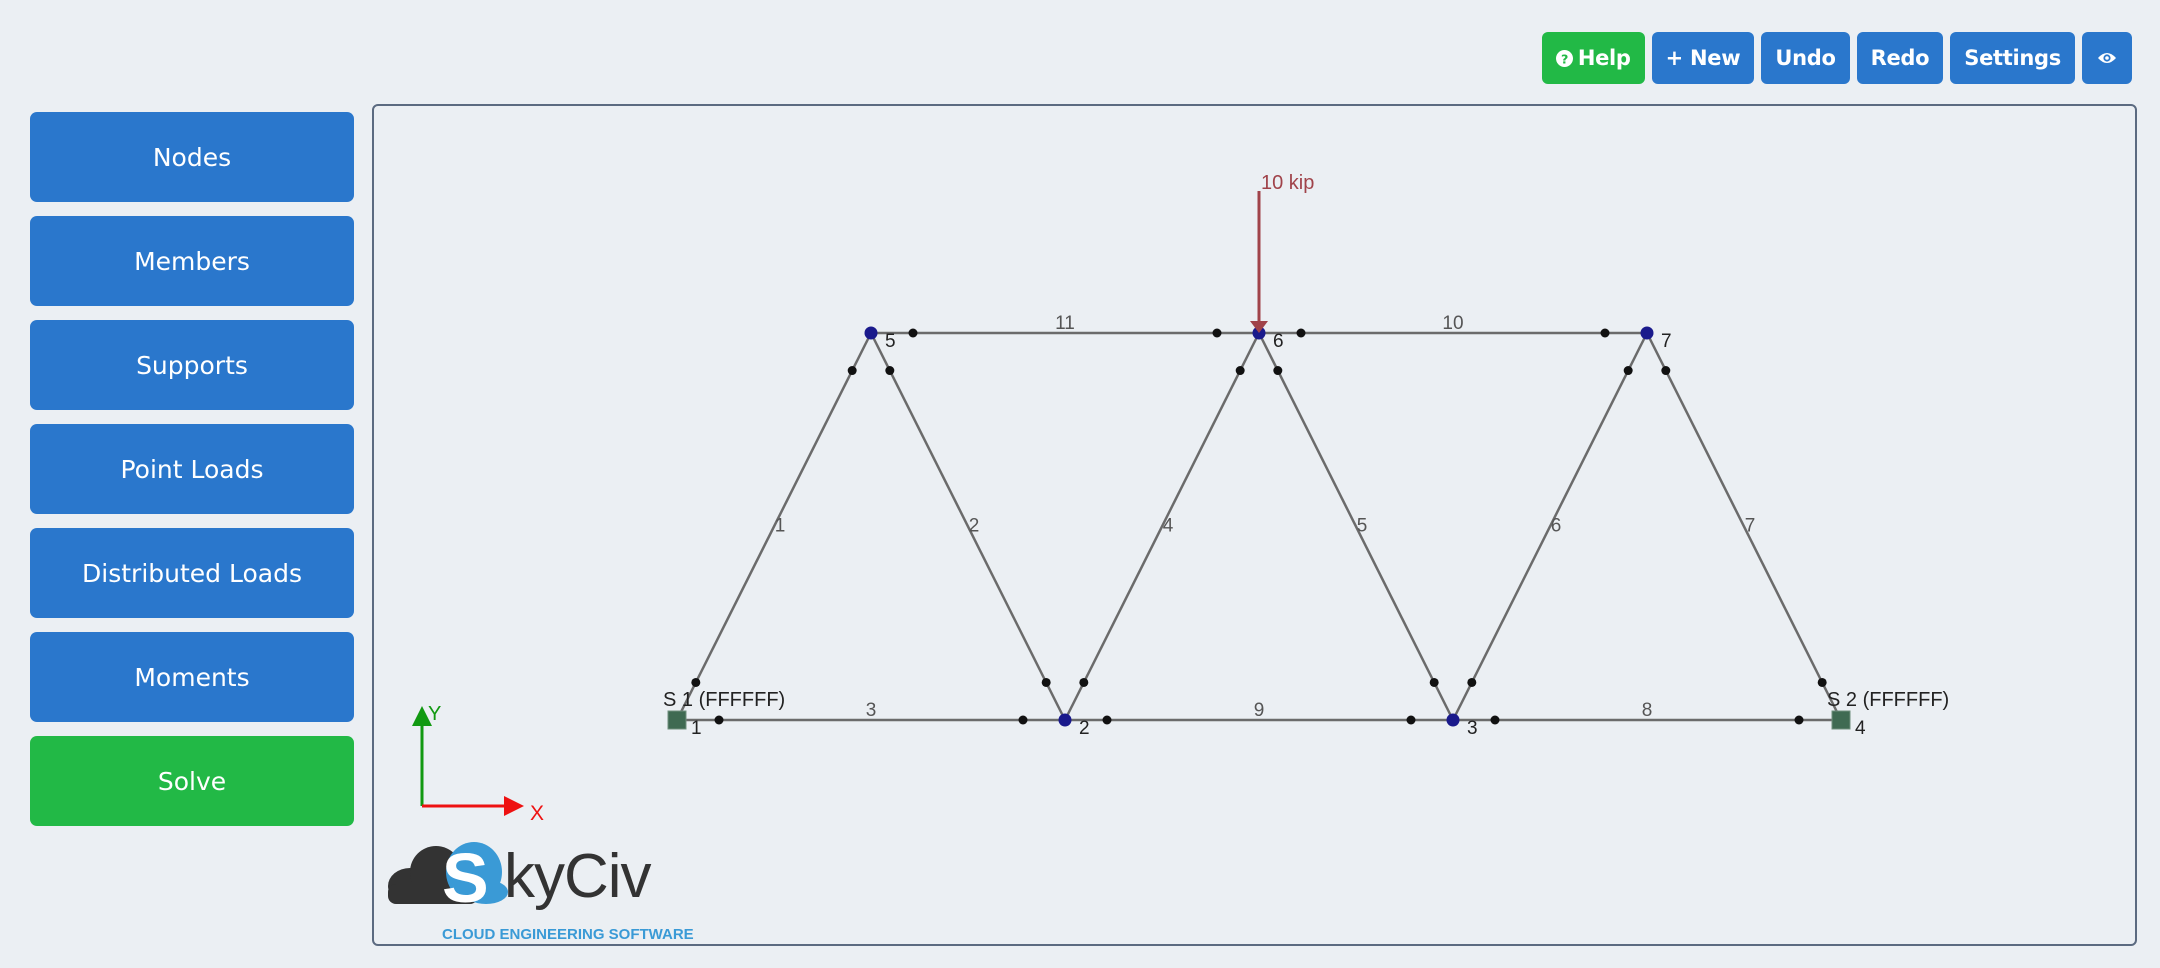 This screenshot has width=2160, height=968. I want to click on member-2: 2, so click(968, 526).